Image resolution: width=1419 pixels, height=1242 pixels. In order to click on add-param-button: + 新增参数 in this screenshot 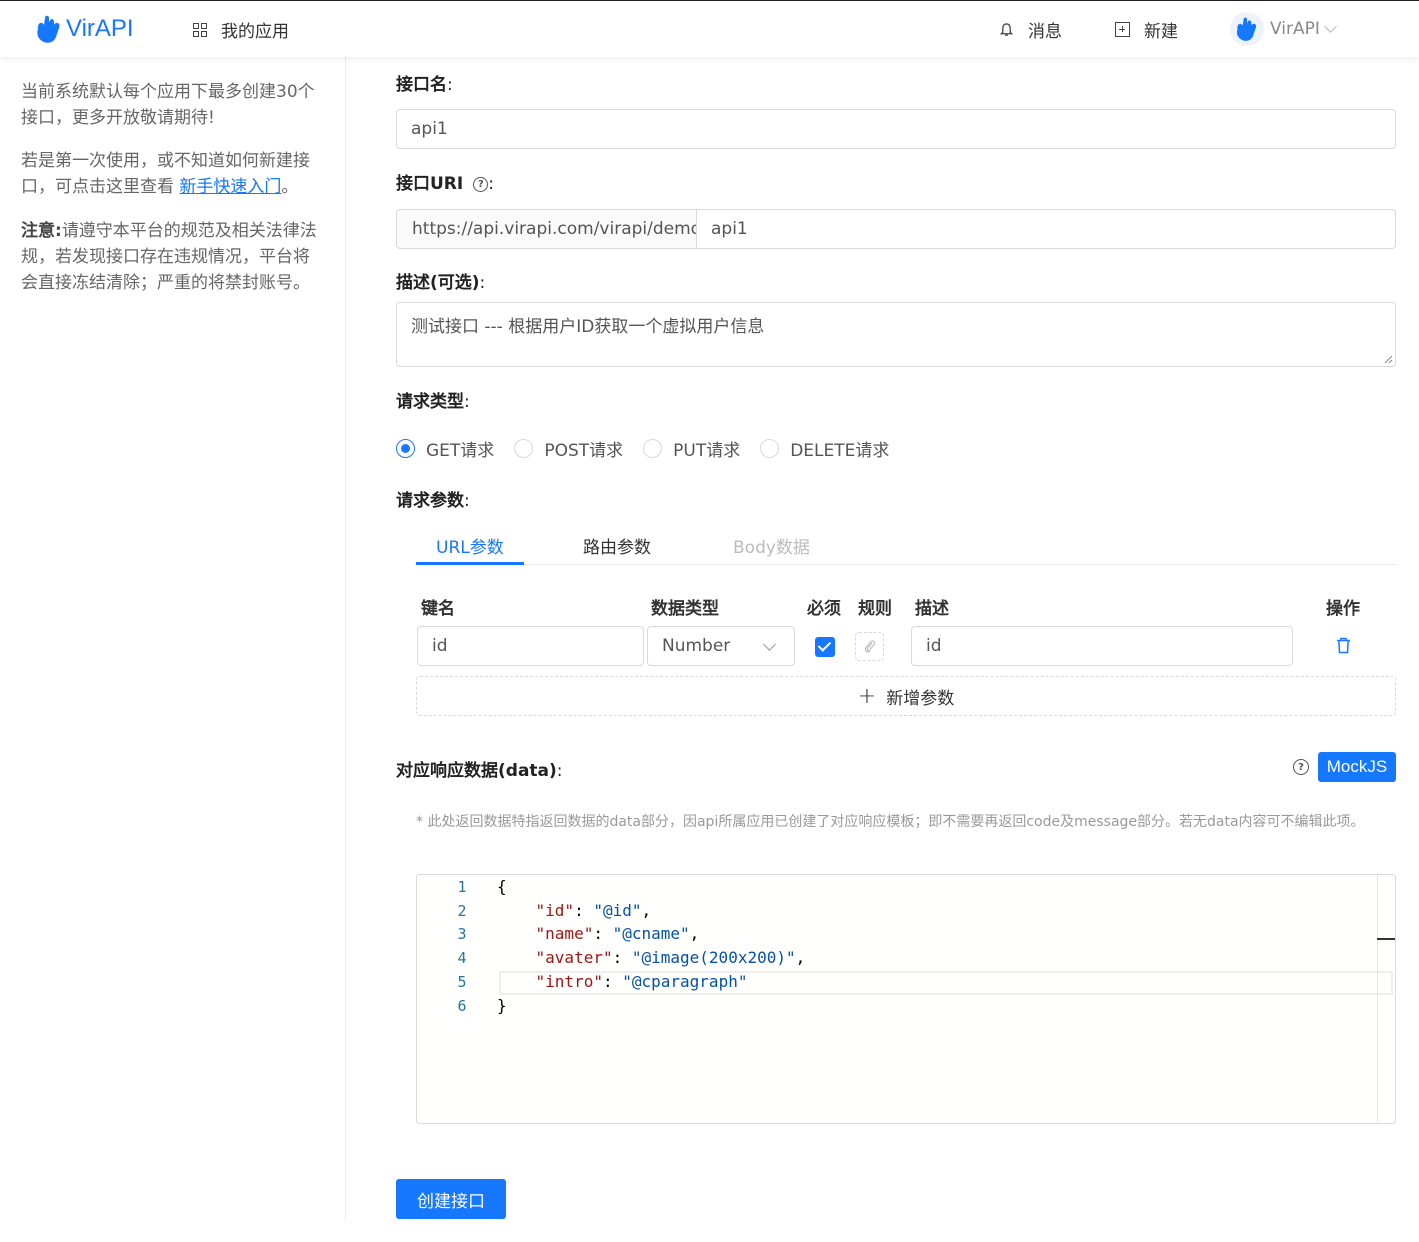, I will do `click(906, 696)`.